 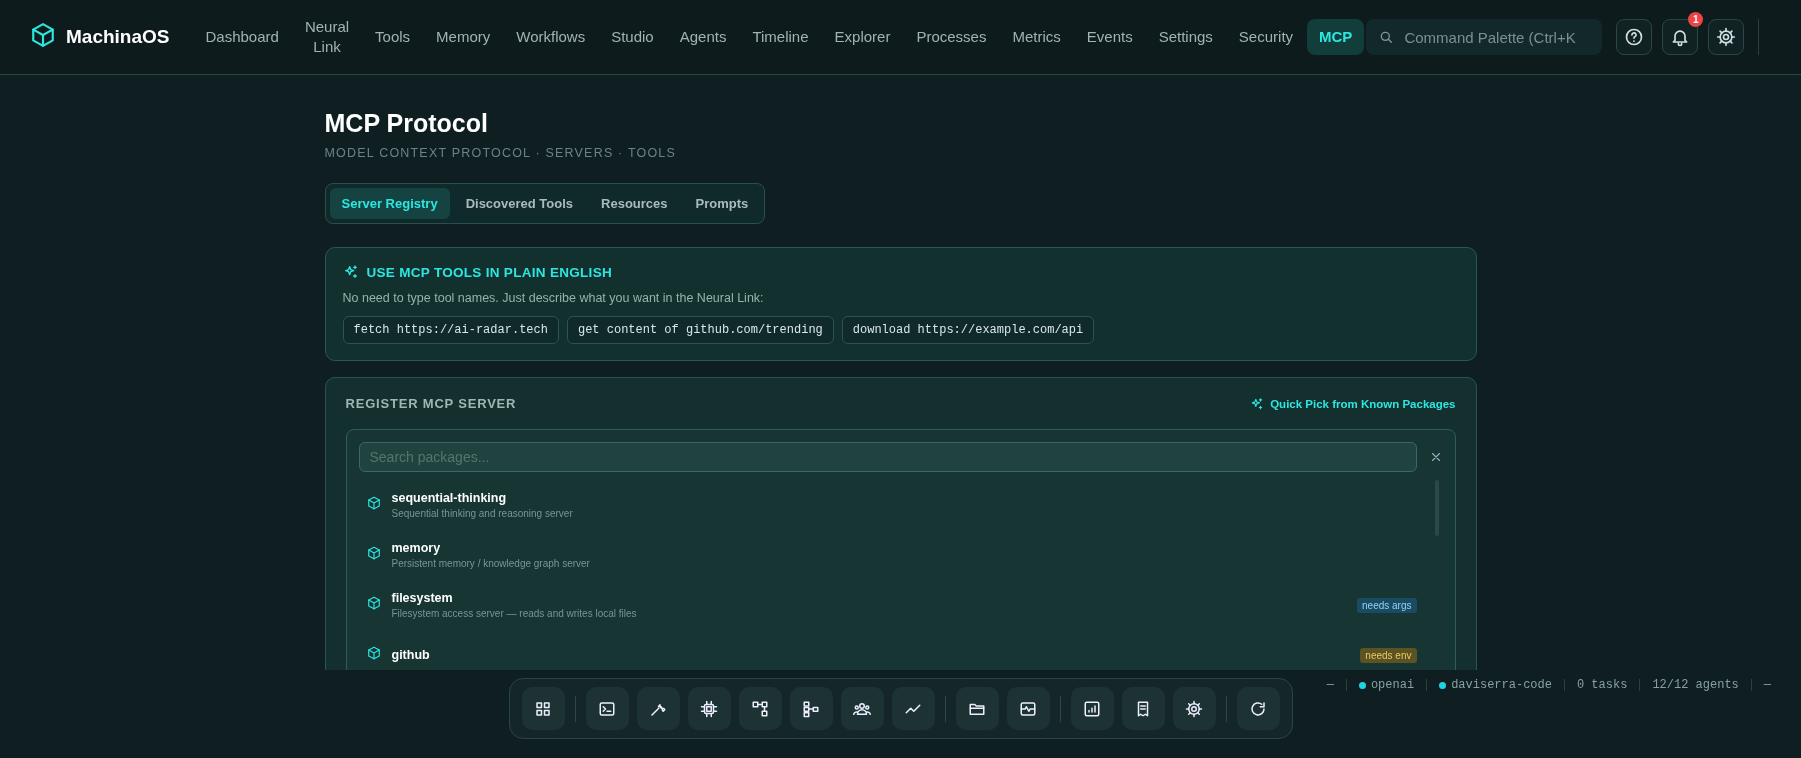 I want to click on example-chip: fetch https://ai-radar.tech, so click(x=450, y=330).